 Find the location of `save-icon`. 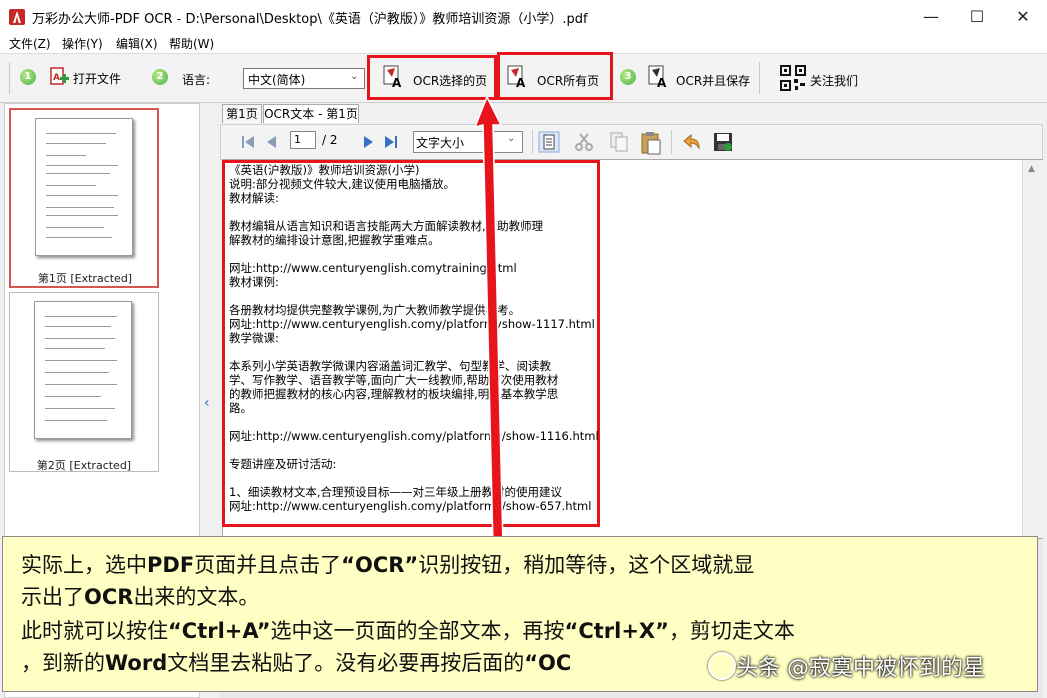

save-icon is located at coordinates (723, 142).